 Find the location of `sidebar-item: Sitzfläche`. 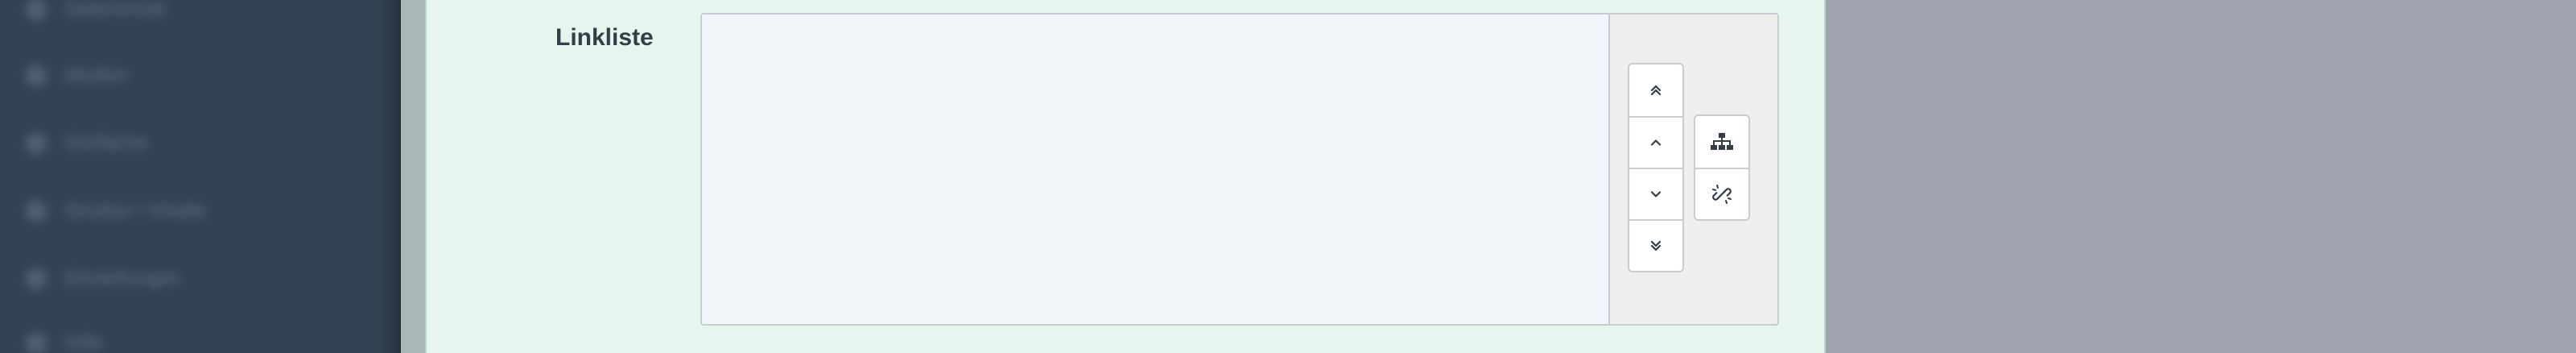

sidebar-item: Sitzfläche is located at coordinates (87, 143).